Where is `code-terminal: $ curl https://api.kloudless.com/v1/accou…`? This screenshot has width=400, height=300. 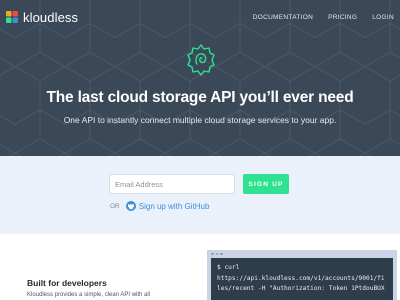 code-terminal: $ curl https://api.kloudless.com/v1/accou… is located at coordinates (302, 275).